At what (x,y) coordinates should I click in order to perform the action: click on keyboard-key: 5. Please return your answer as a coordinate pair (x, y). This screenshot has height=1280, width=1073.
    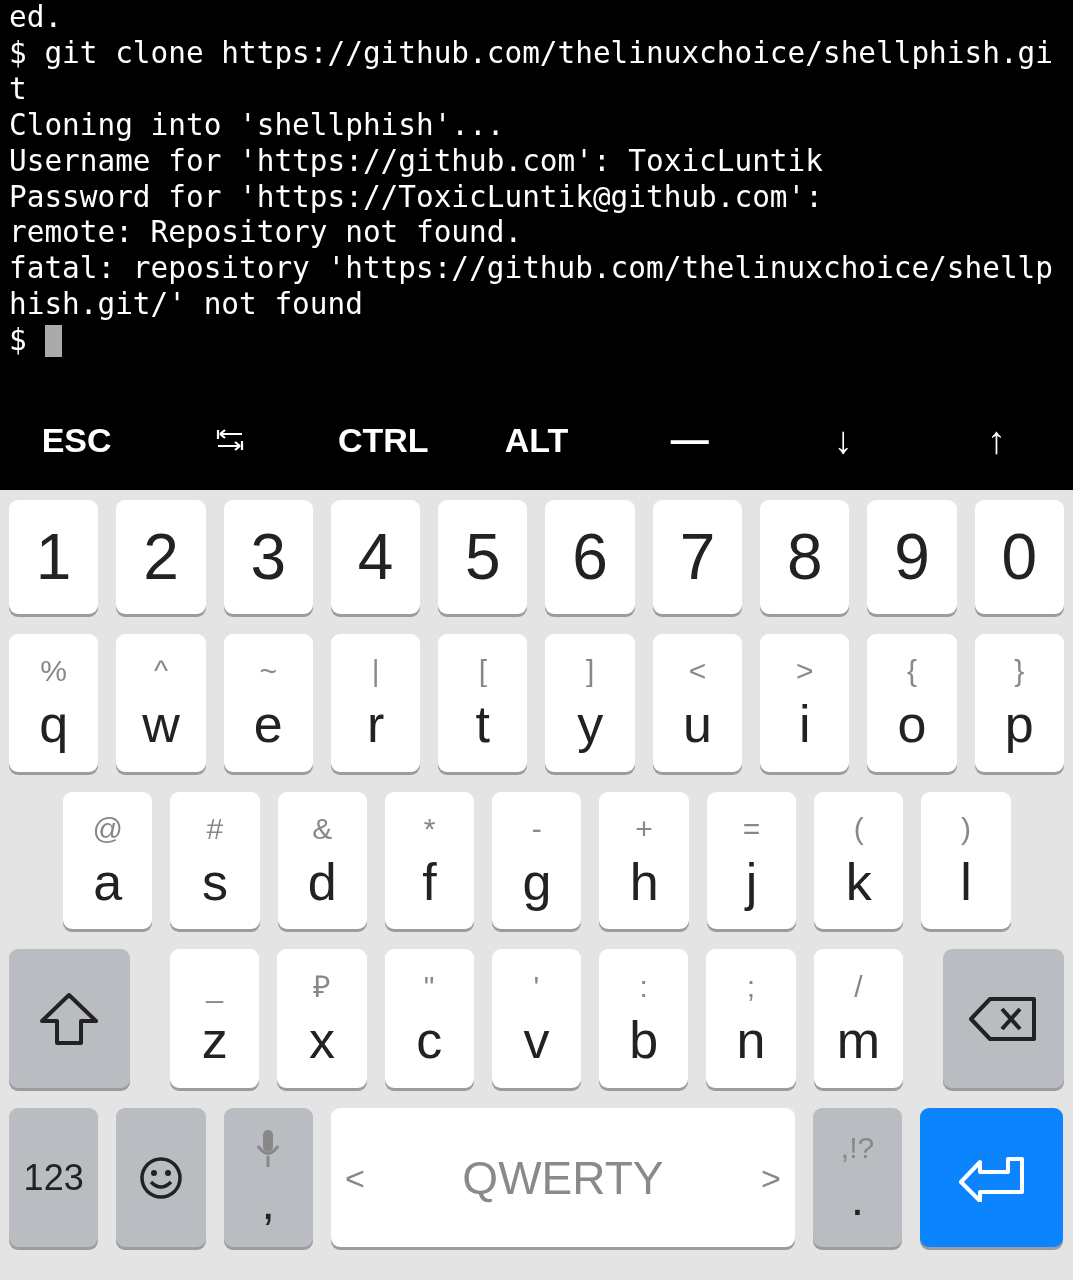
    Looking at the image, I should click on (483, 557).